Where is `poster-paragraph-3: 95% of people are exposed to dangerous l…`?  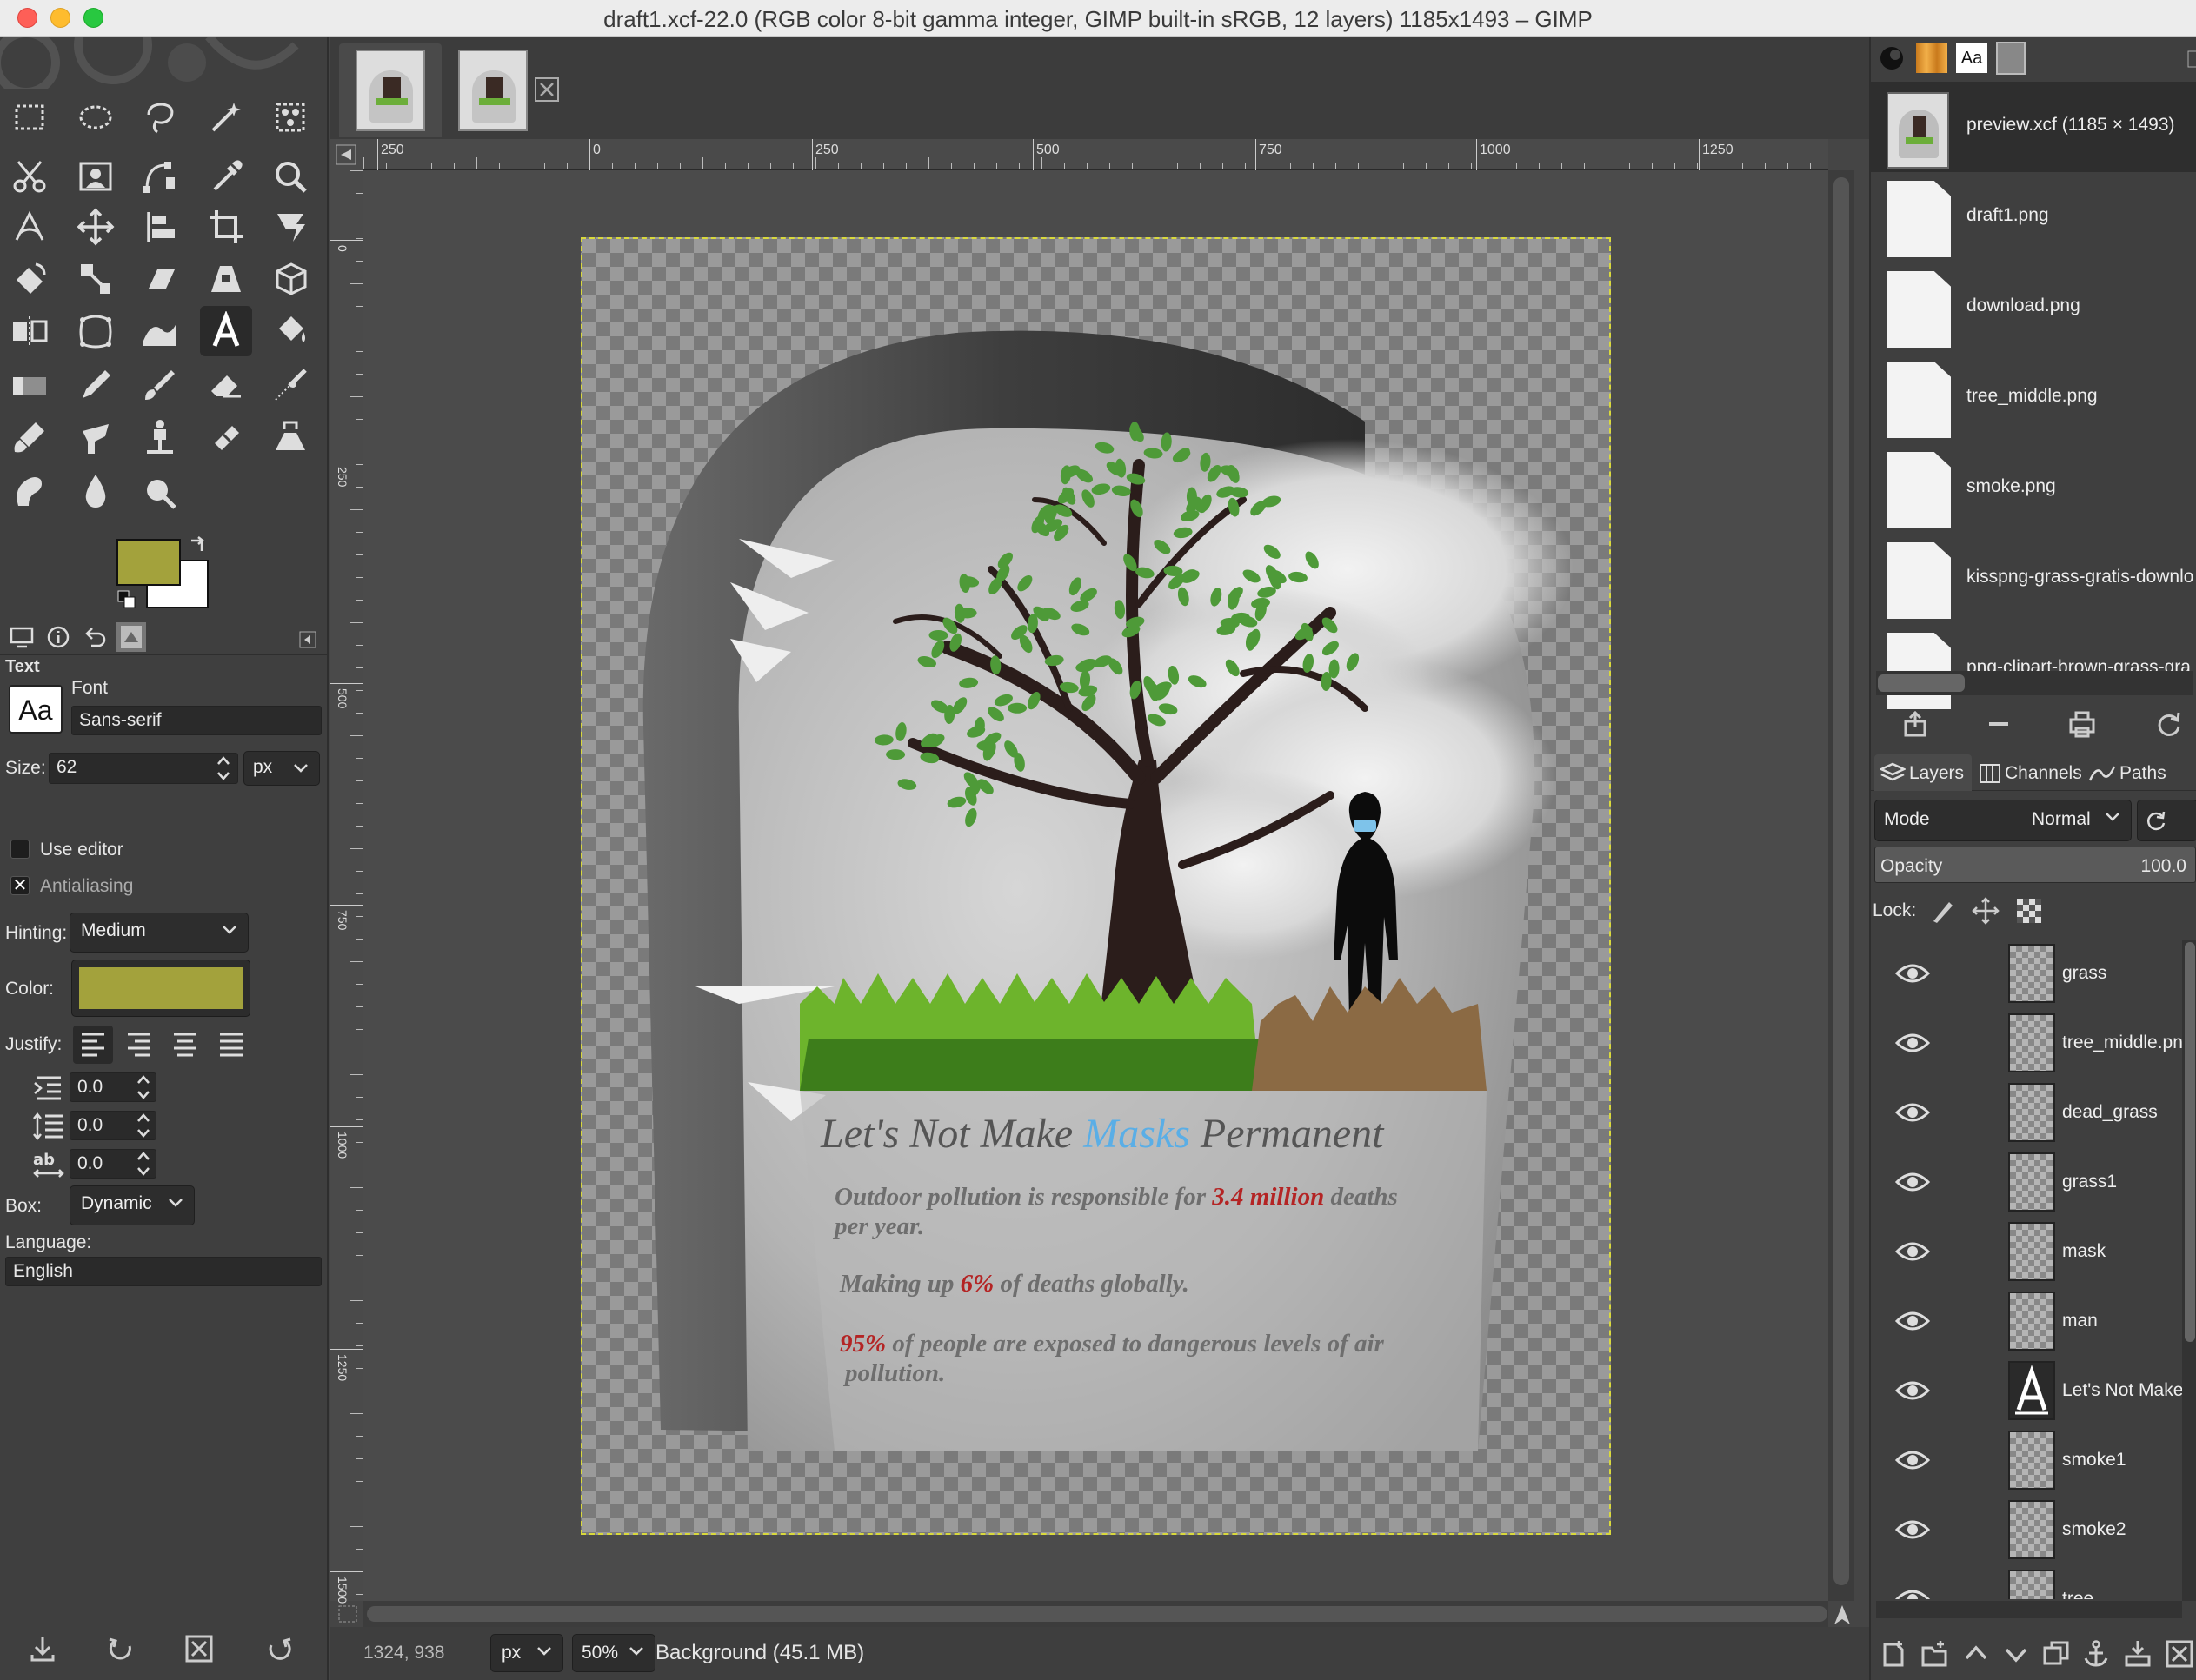 poster-paragraph-3: 95% of people are exposed to dangerous l… is located at coordinates (1112, 1358).